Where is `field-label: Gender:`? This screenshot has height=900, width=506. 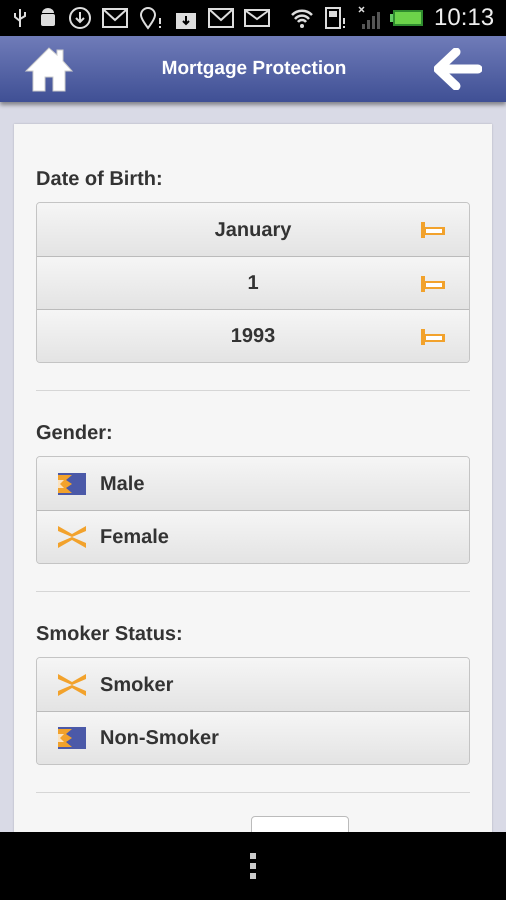 field-label: Gender: is located at coordinates (74, 433).